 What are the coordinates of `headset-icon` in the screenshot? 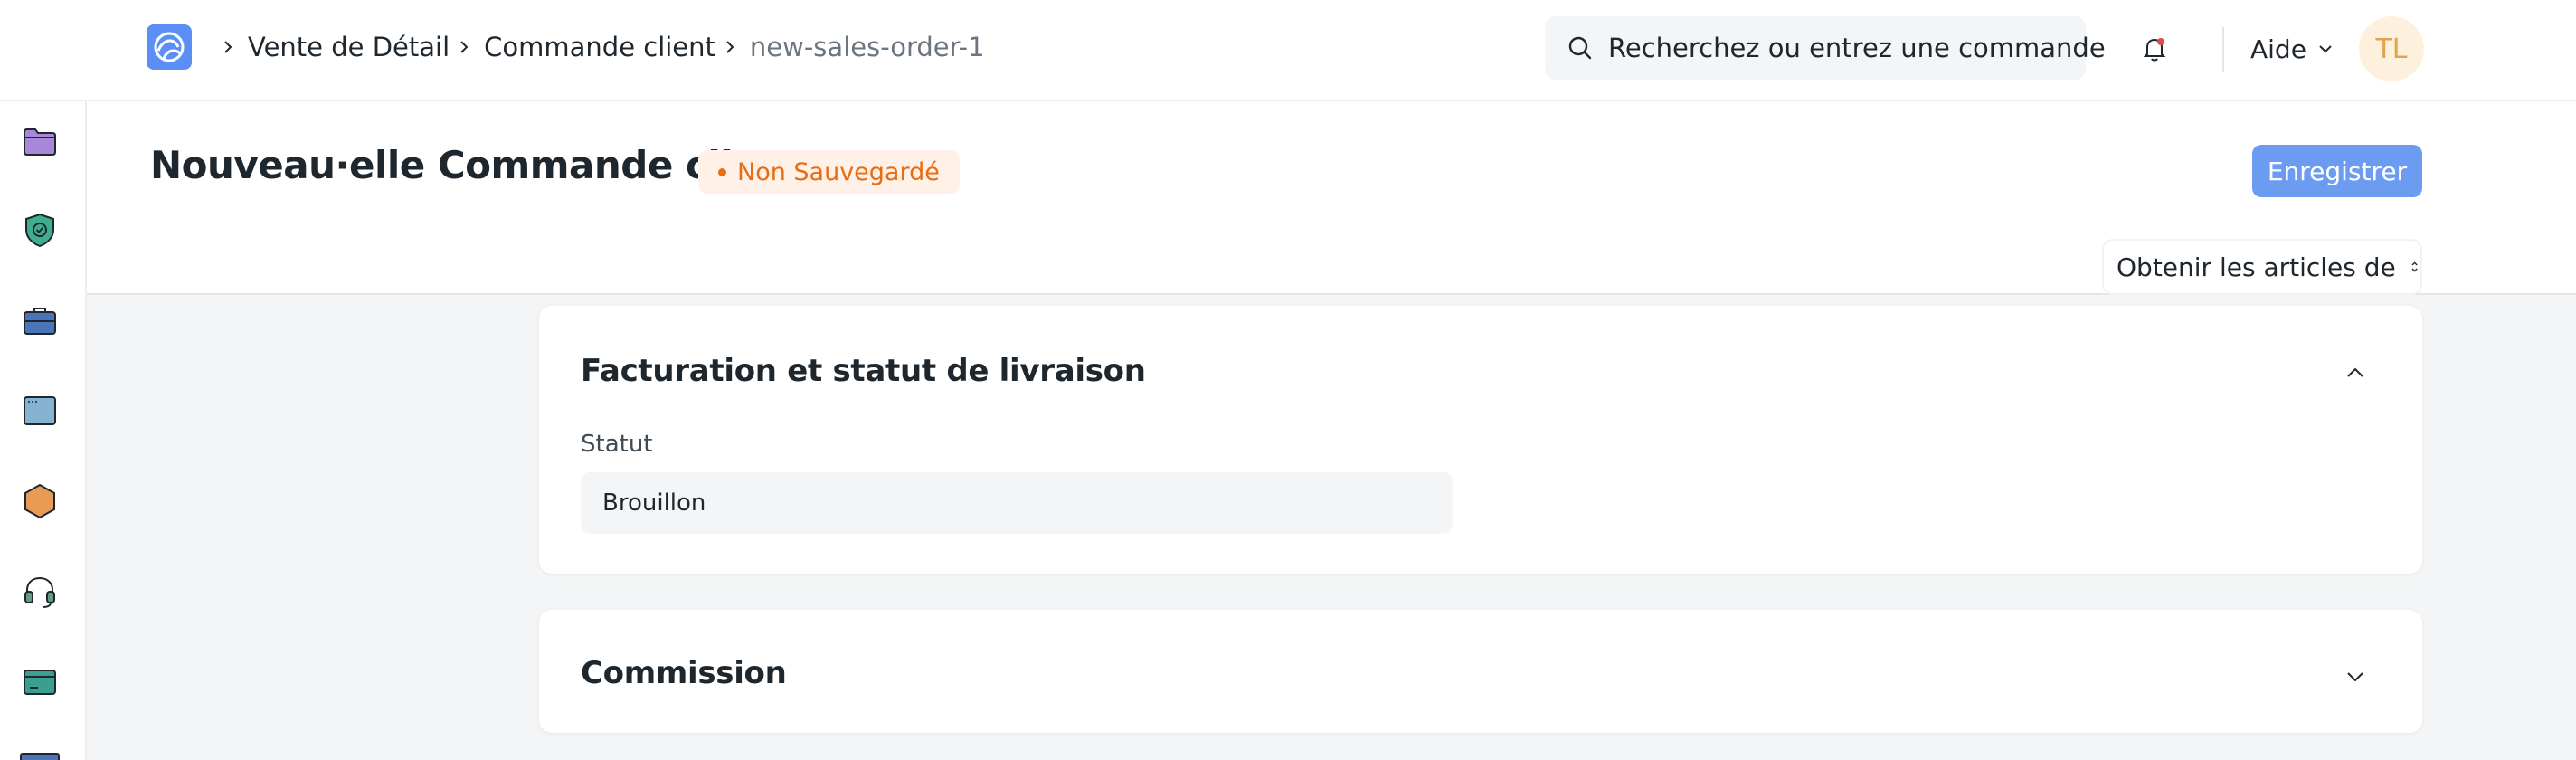 It's located at (39, 592).